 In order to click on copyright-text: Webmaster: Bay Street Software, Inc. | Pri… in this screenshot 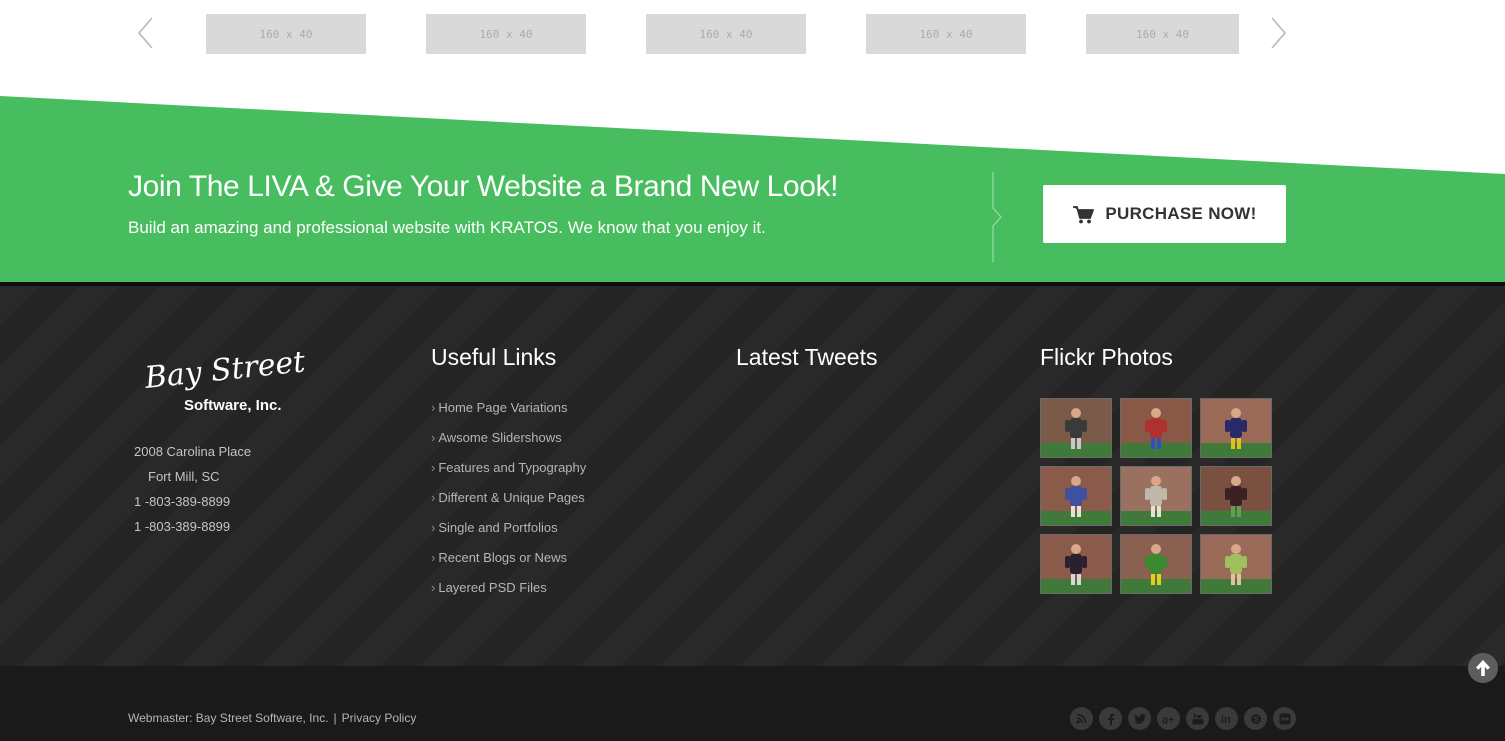, I will do `click(272, 718)`.